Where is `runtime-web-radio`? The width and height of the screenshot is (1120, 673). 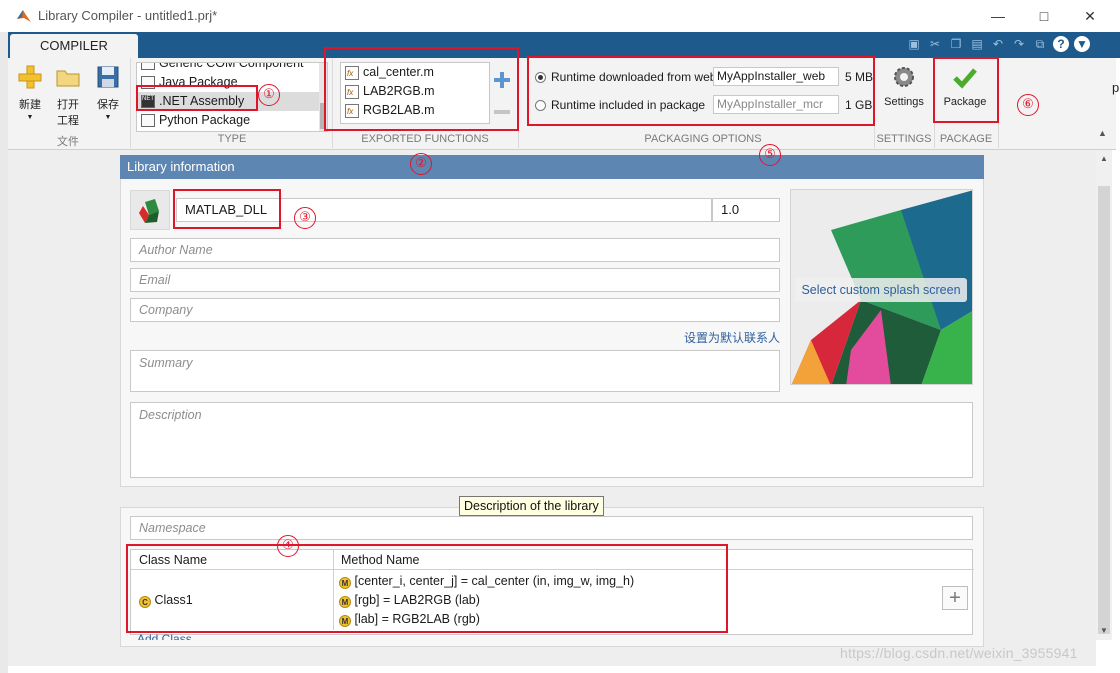
runtime-web-radio is located at coordinates (540, 77).